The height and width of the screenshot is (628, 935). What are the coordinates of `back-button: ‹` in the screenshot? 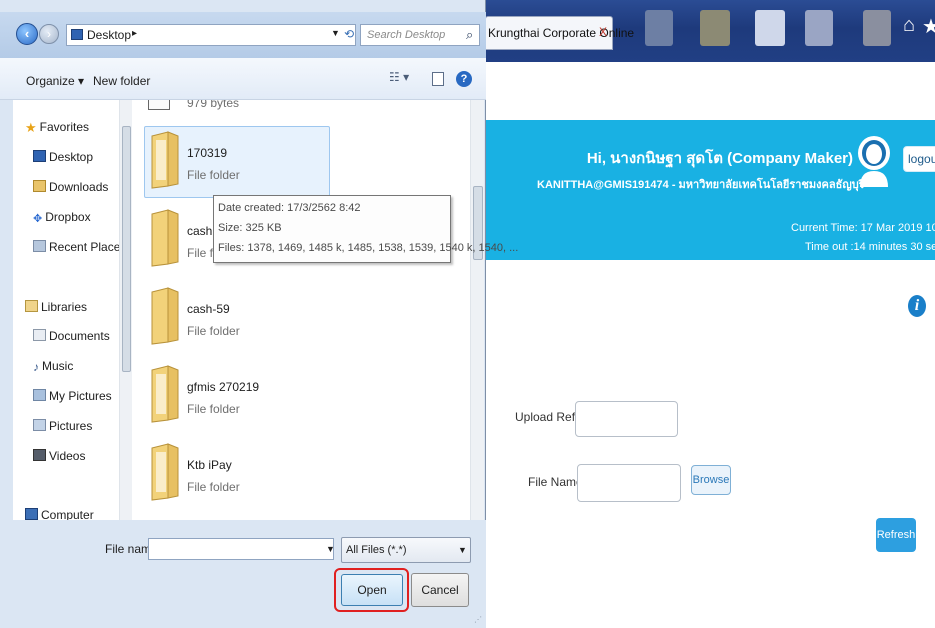 It's located at (27, 34).